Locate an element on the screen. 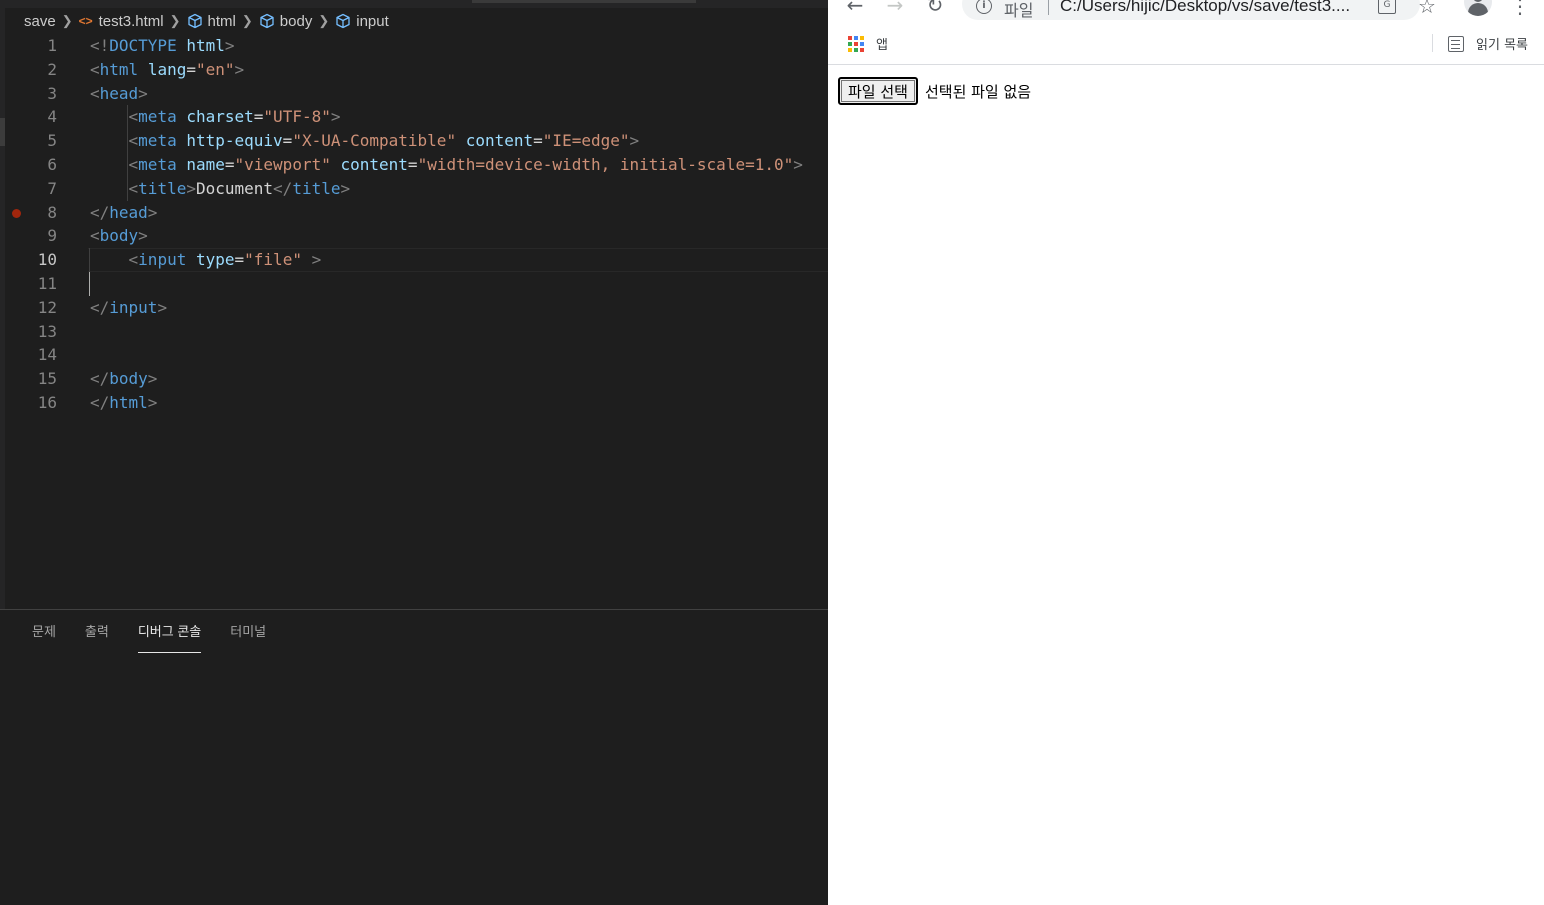 This screenshot has width=1544, height=905. panel-tabs: 문제 출력 디버그 콘솔 터미널 is located at coordinates (163, 637).